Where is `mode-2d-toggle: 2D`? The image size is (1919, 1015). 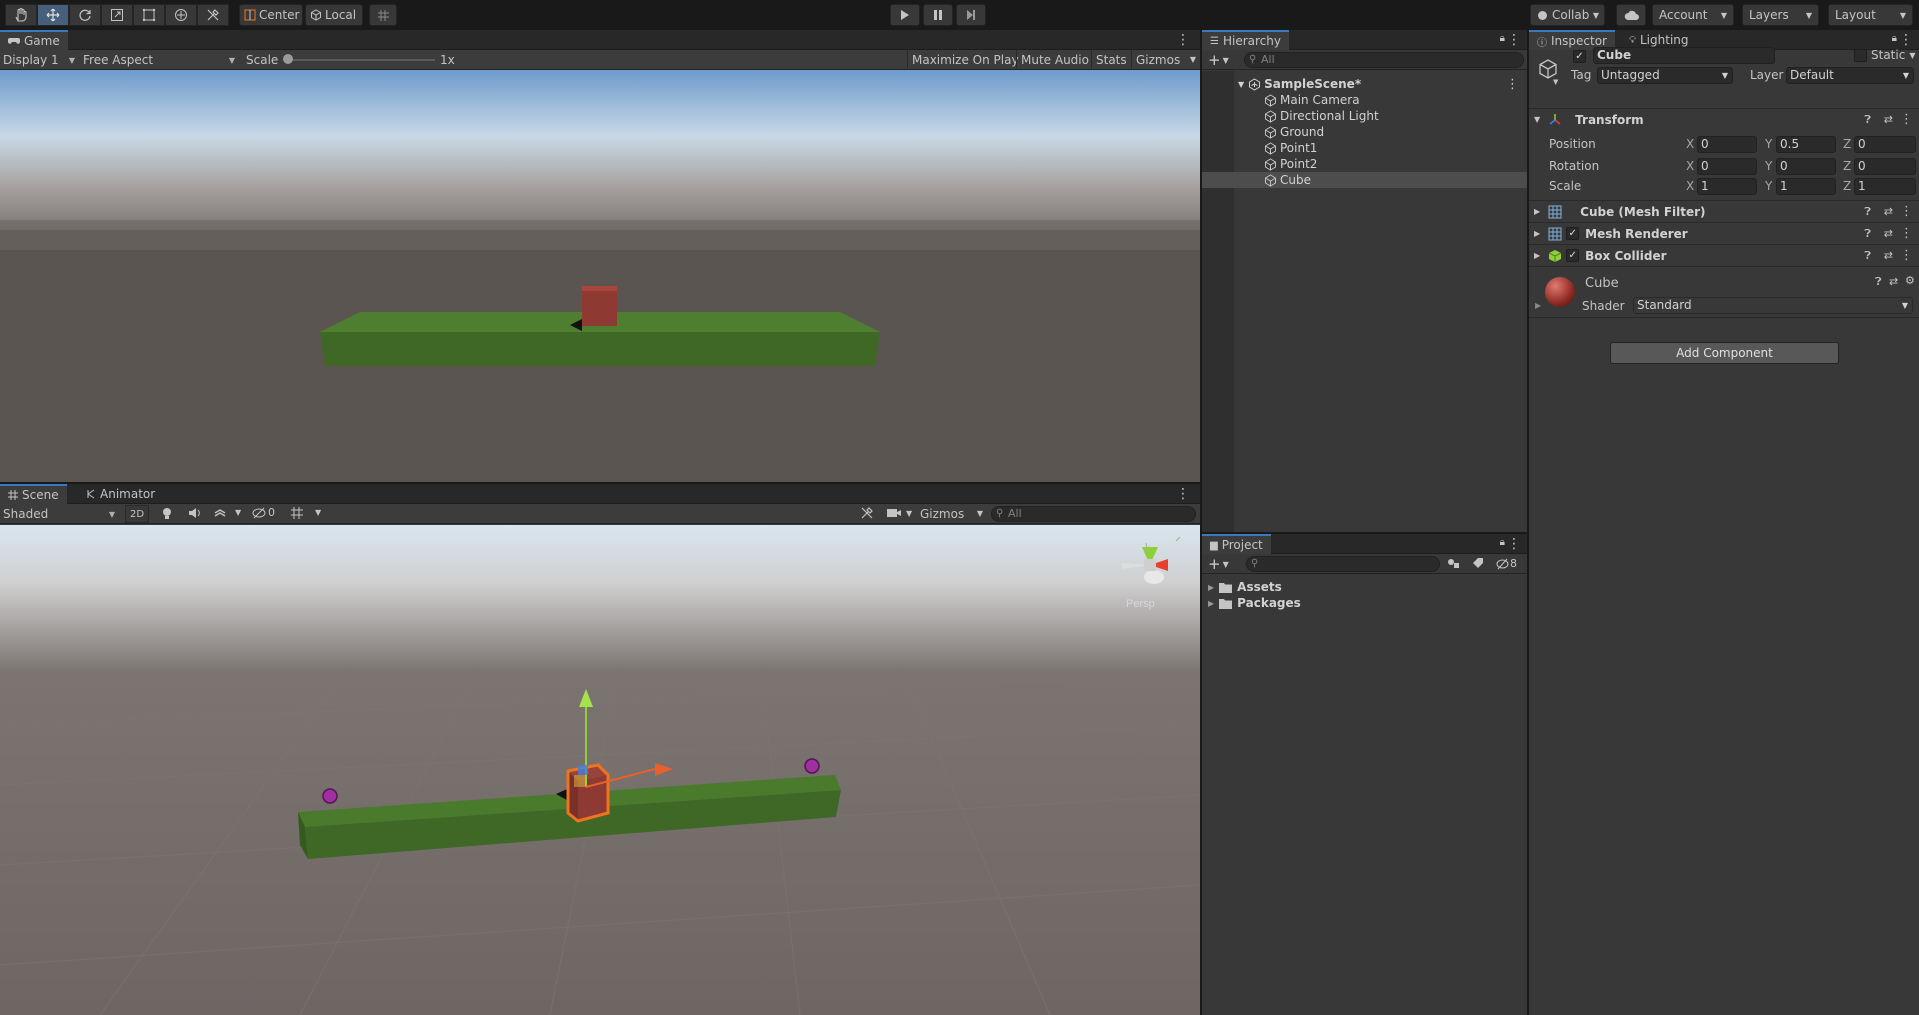 mode-2d-toggle: 2D is located at coordinates (137, 514).